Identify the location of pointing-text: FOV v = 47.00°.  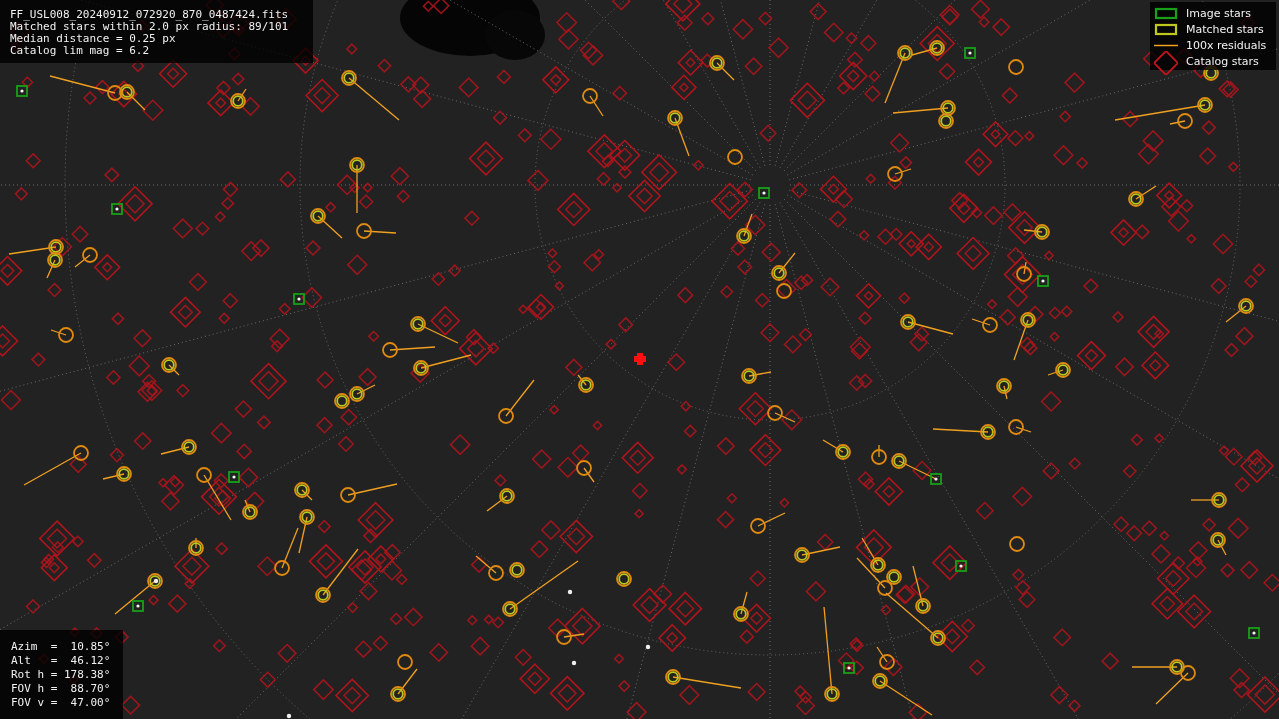
(61, 703).